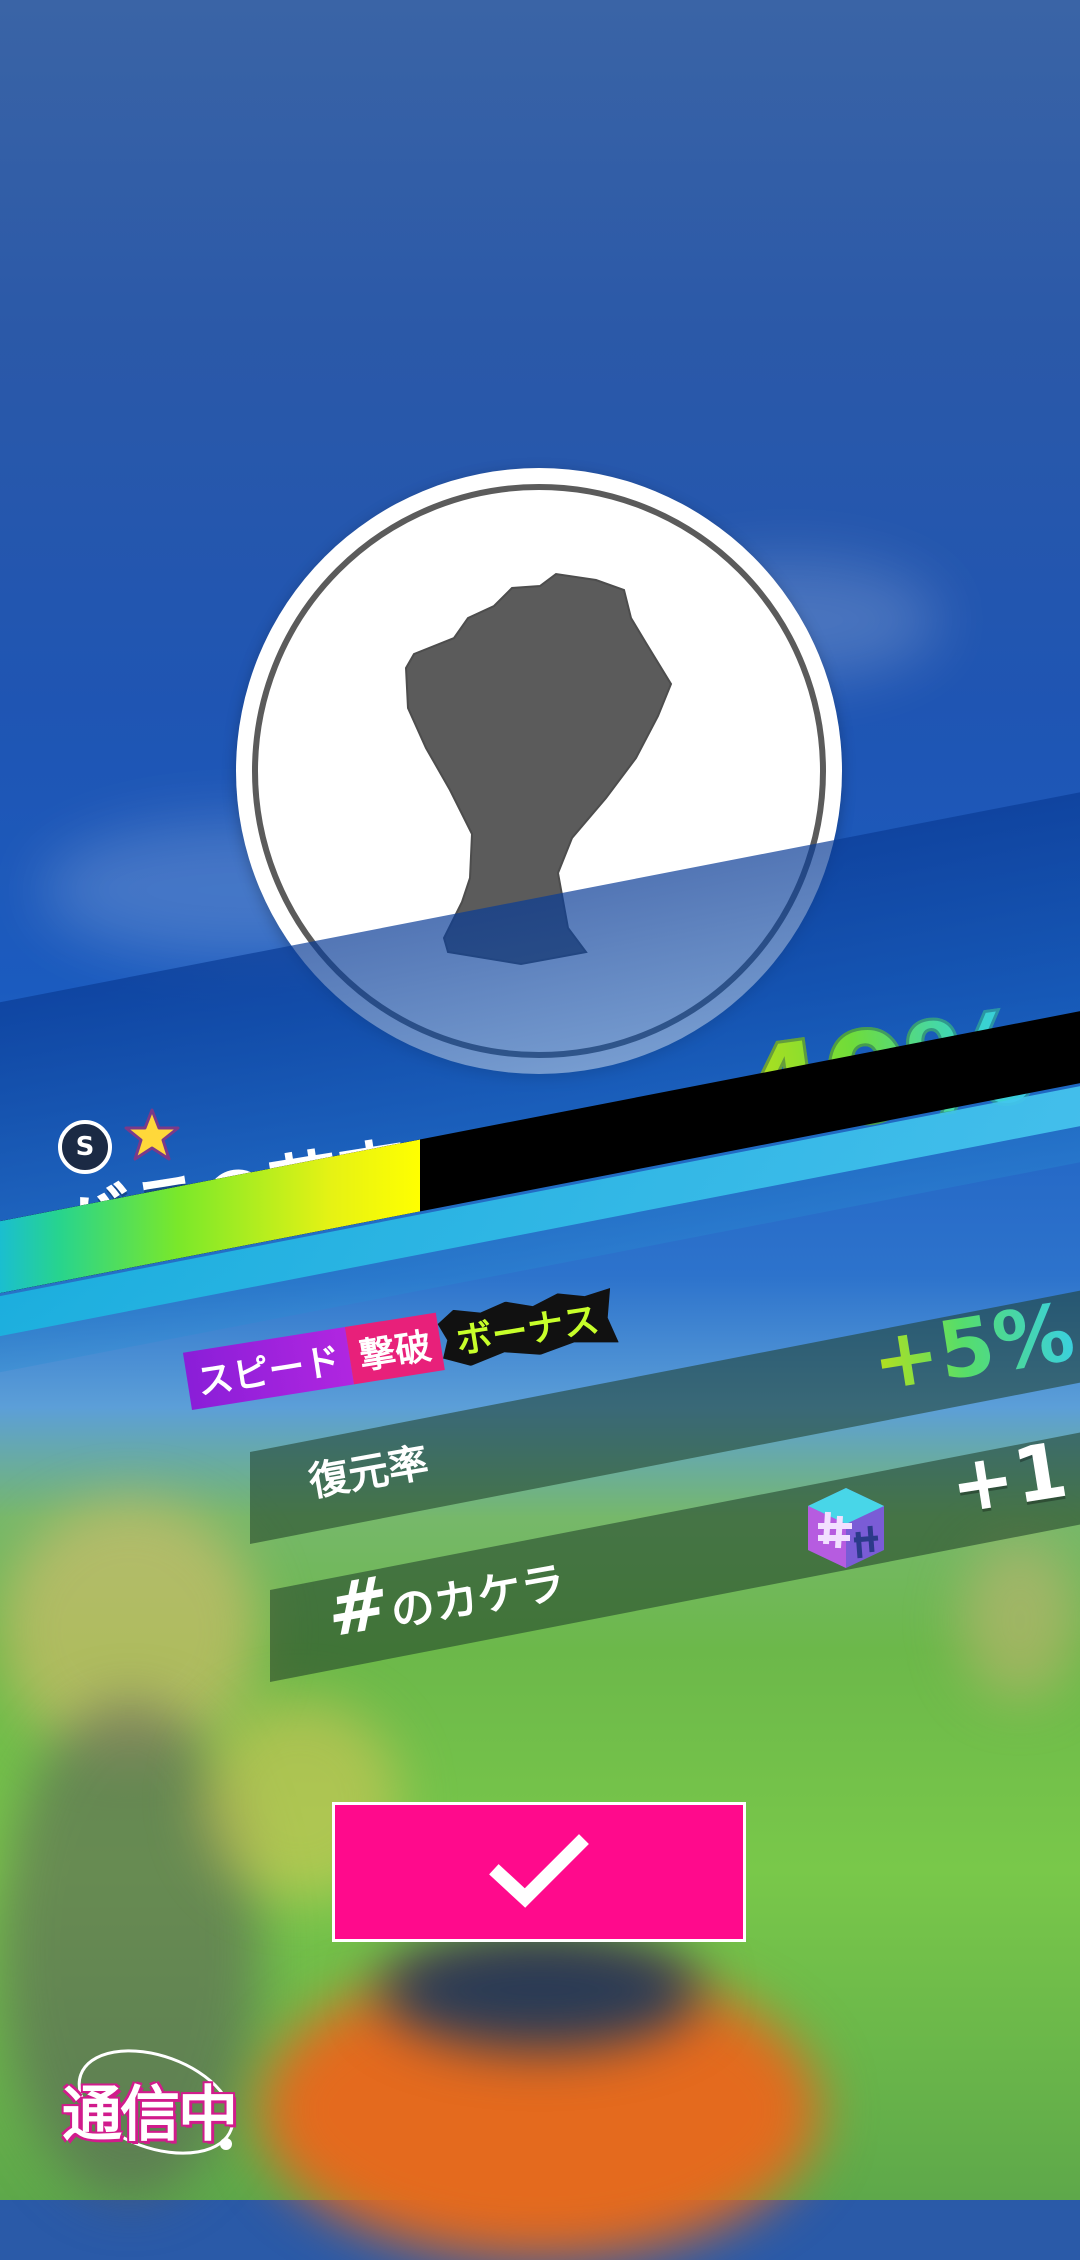 This screenshot has width=1080, height=2260. I want to click on checkmark-icon, so click(539, 1871).